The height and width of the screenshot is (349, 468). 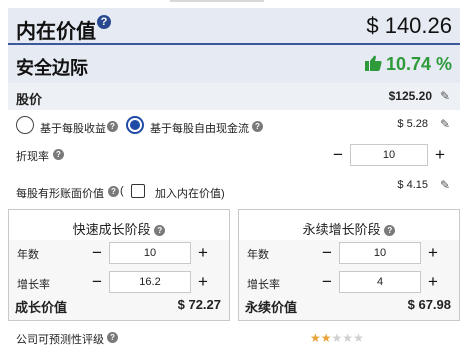 I want to click on radio-eps, so click(x=25, y=125).